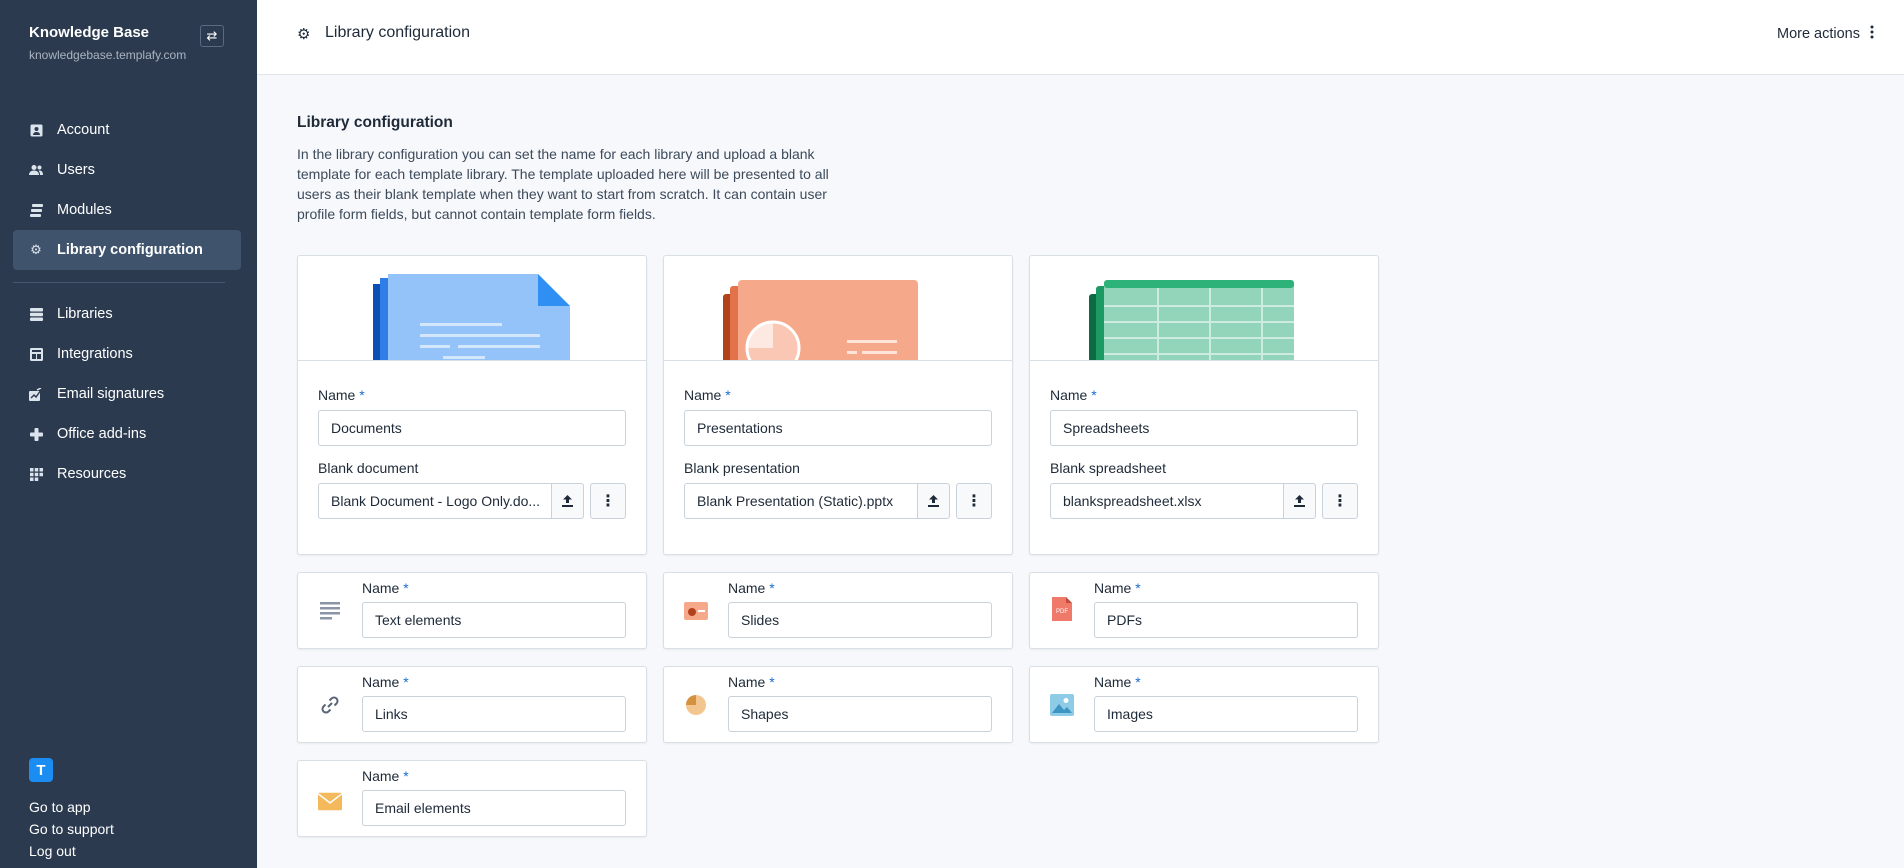 Image resolution: width=1904 pixels, height=868 pixels. I want to click on swap-arrows-icon: ⇄, so click(212, 35).